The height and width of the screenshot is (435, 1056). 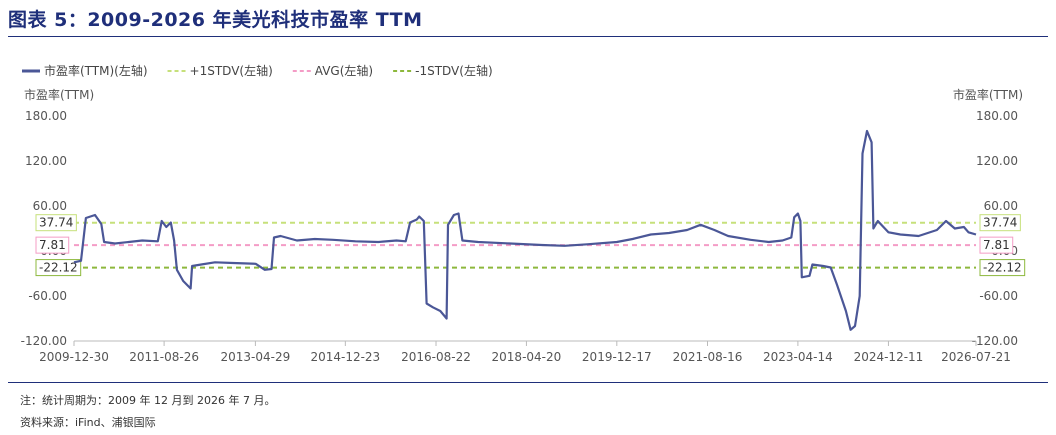 I want to click on x-tick-label: 2011-08-26, so click(x=164, y=357).